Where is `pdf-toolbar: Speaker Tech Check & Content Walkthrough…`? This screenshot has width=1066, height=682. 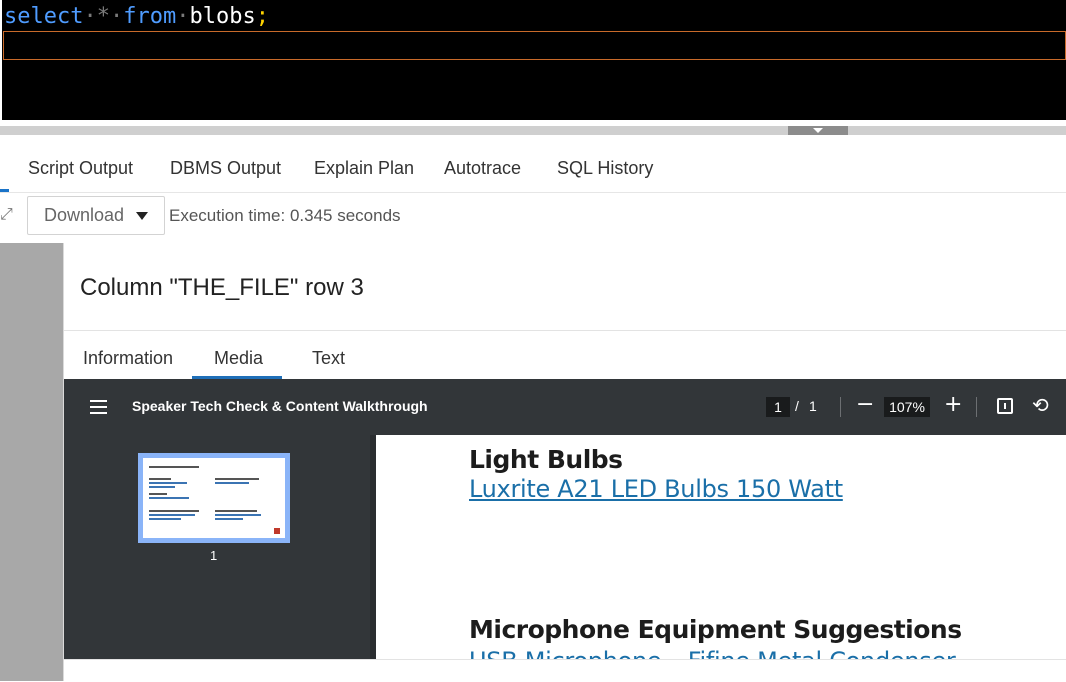 pdf-toolbar: Speaker Tech Check & Content Walkthrough… is located at coordinates (565, 407).